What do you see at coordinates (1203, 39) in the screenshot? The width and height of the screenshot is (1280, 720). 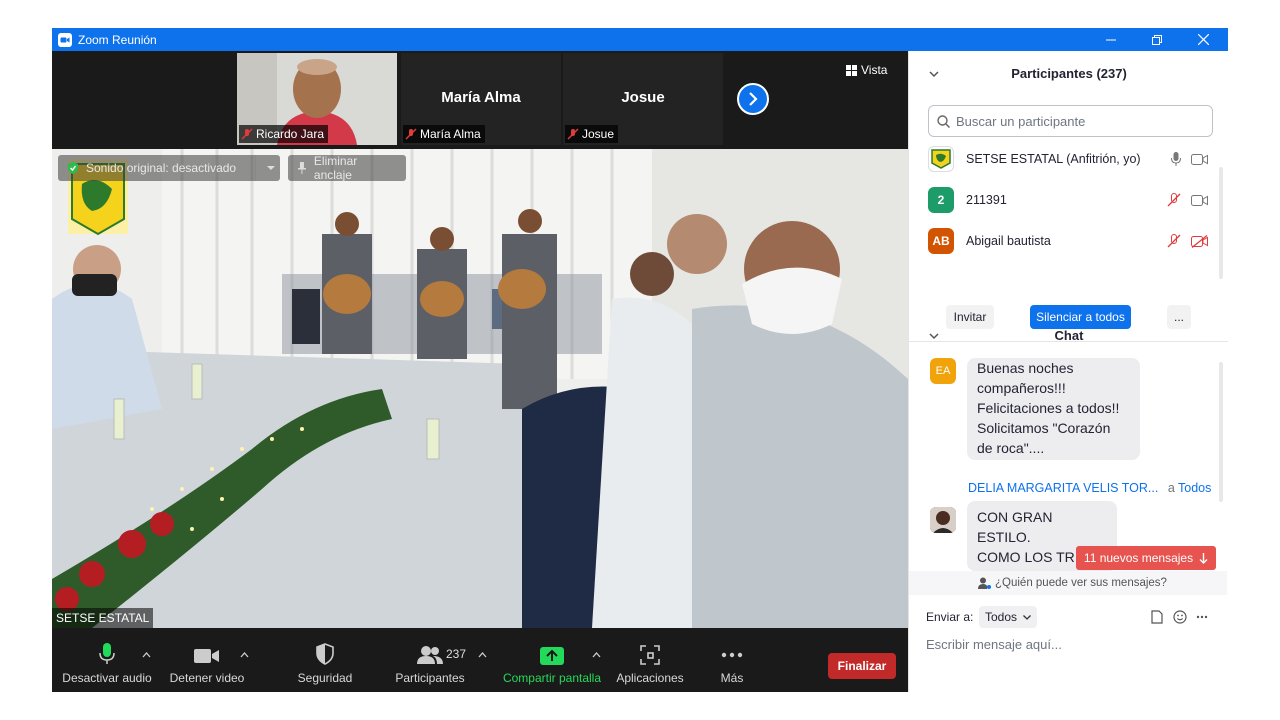 I see `close-button` at bounding box center [1203, 39].